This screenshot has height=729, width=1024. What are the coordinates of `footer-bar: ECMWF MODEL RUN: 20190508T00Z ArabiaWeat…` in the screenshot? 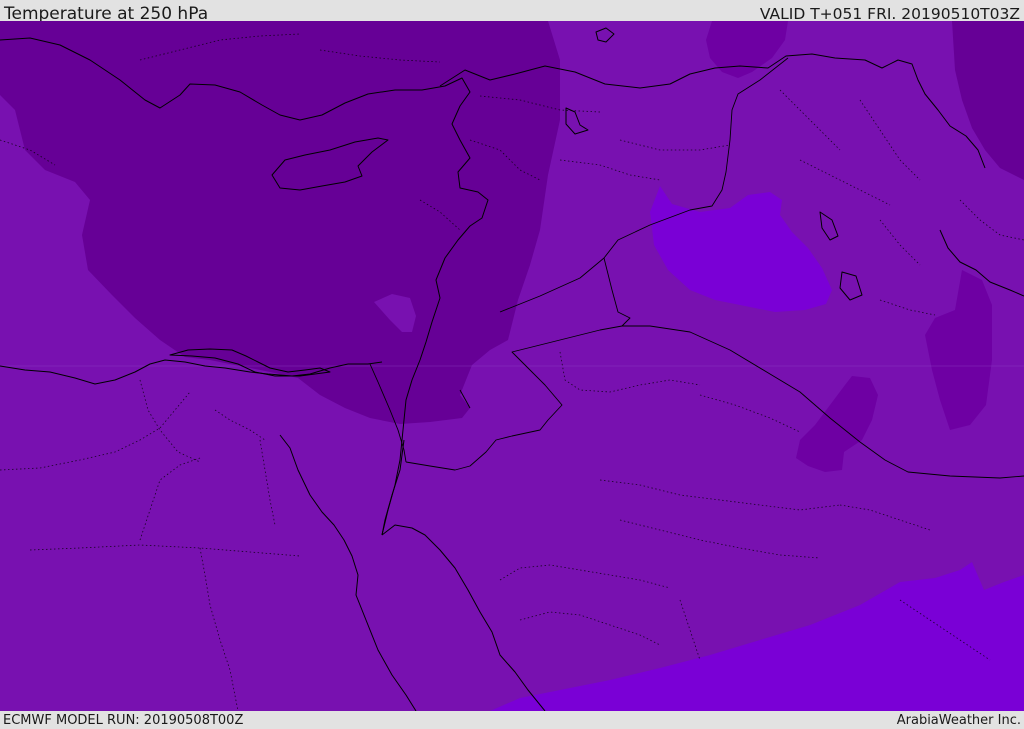 It's located at (512, 720).